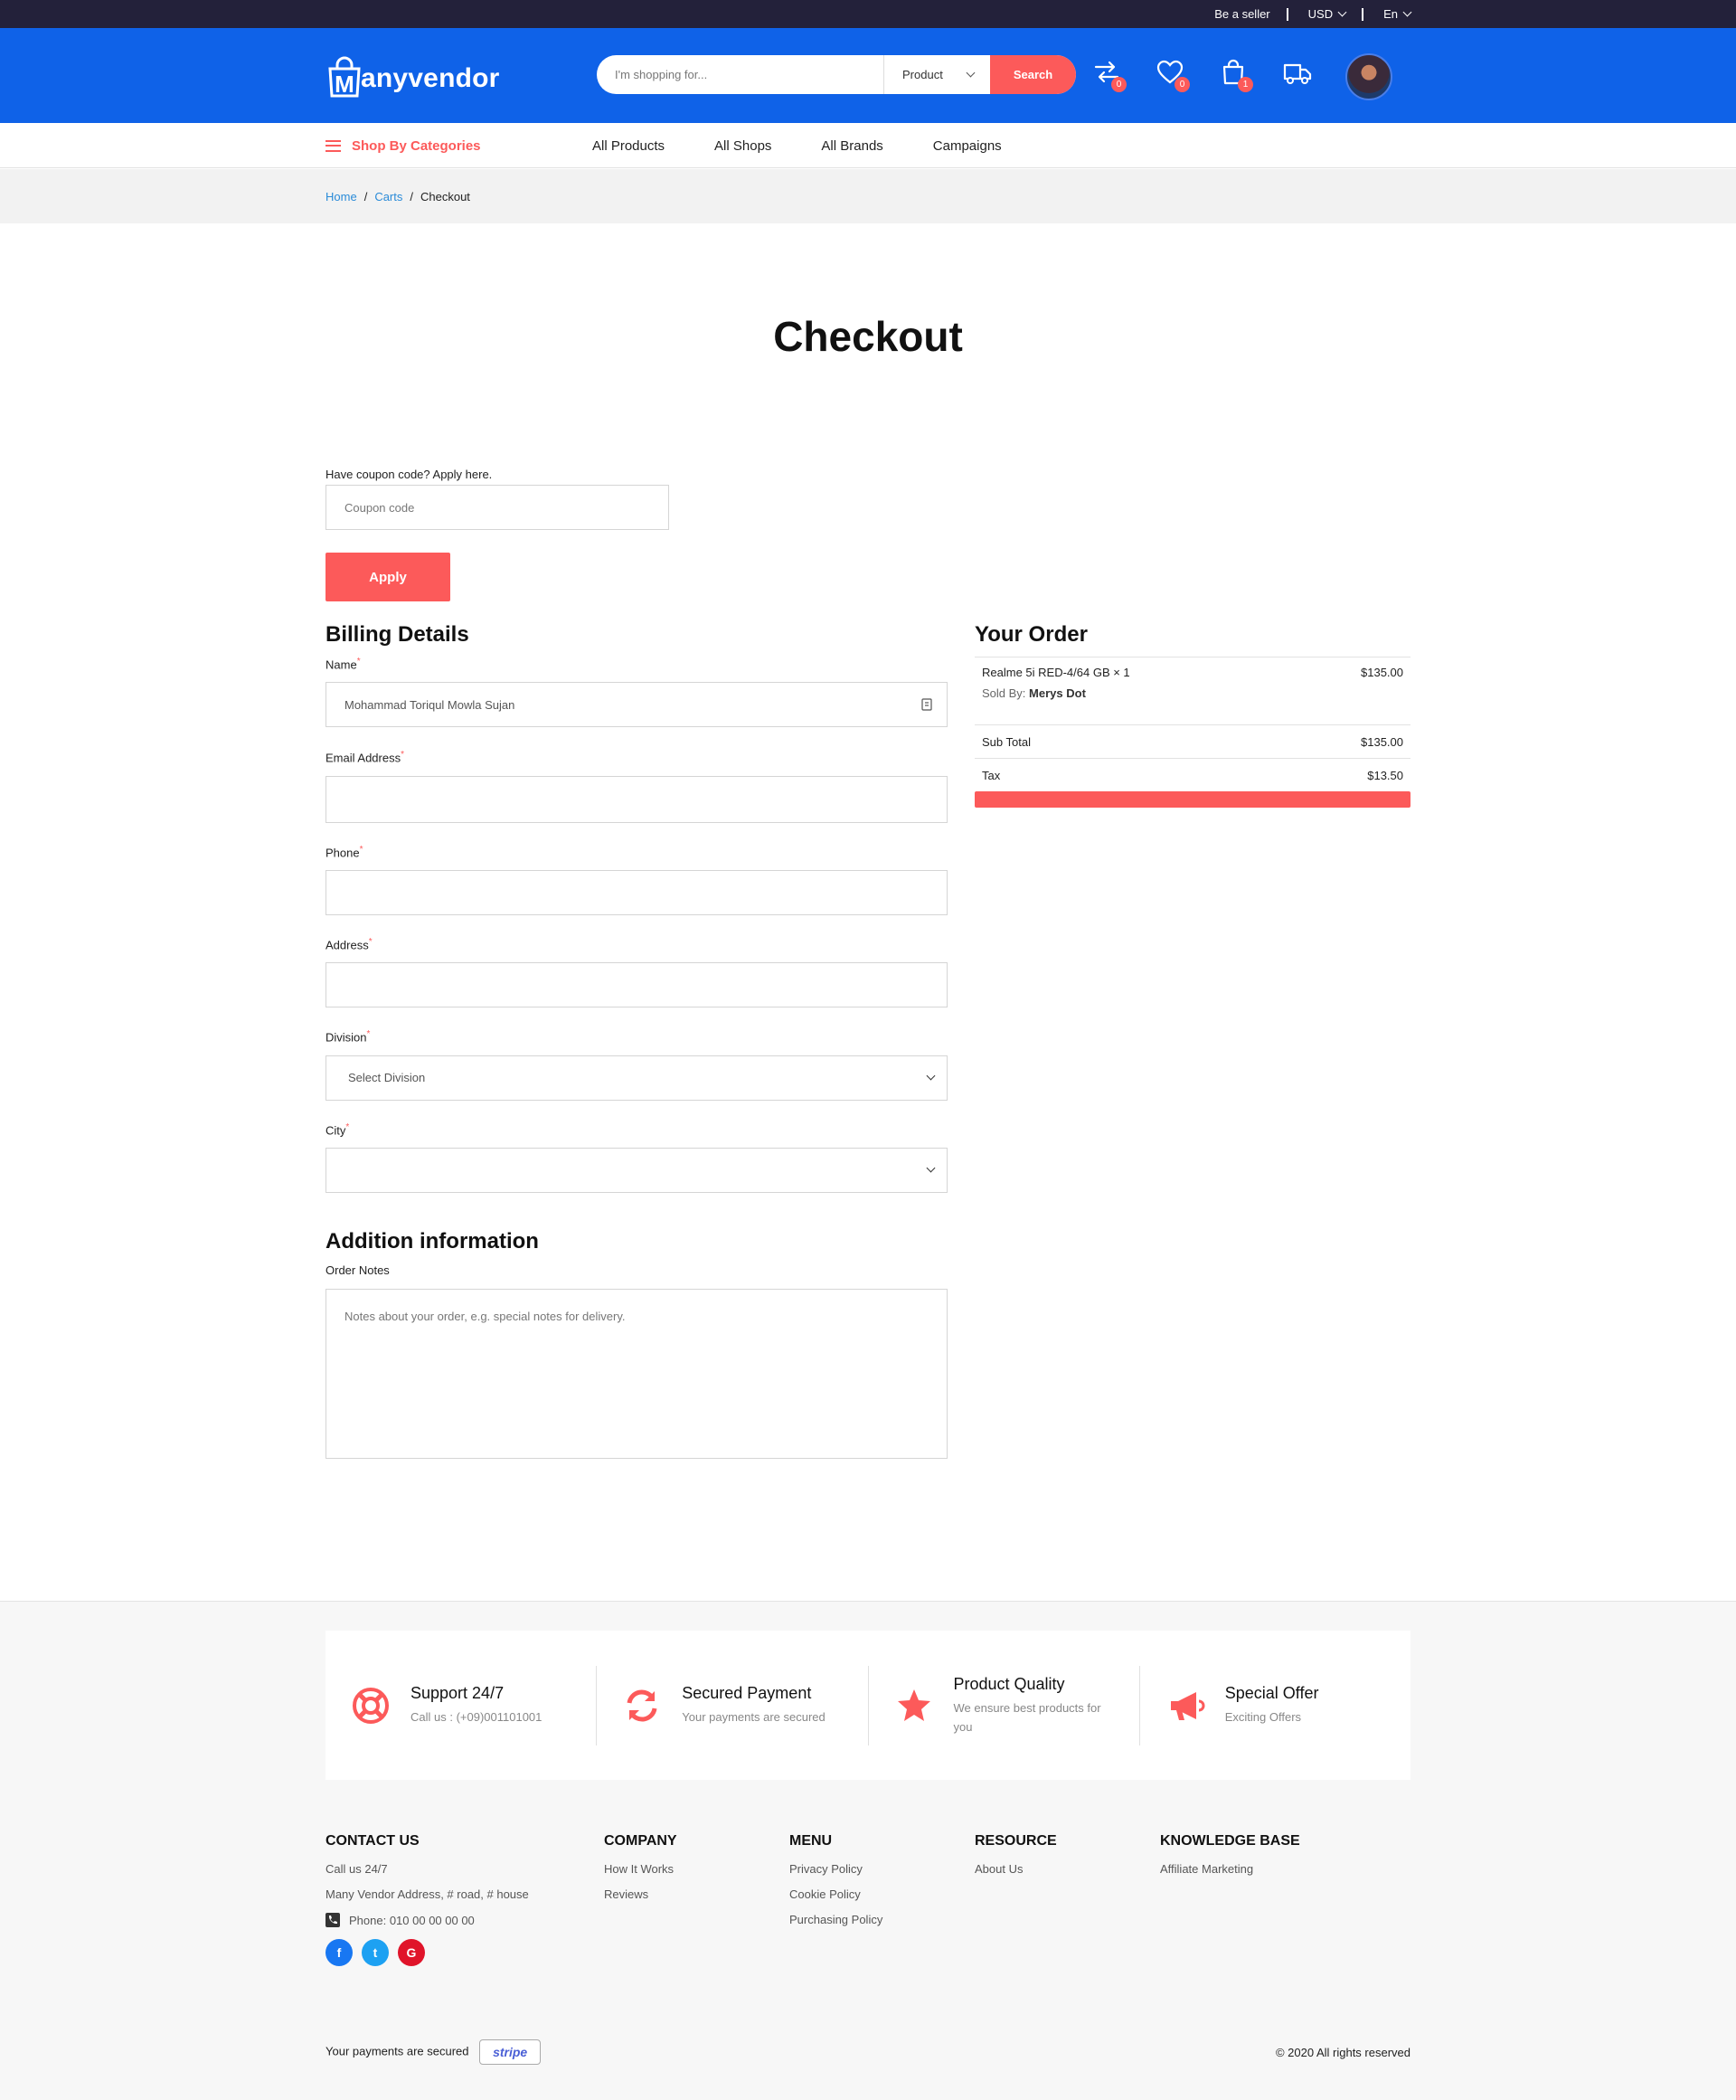  Describe the element at coordinates (641, 1869) in the screenshot. I see `footer-link: How It Works` at that location.